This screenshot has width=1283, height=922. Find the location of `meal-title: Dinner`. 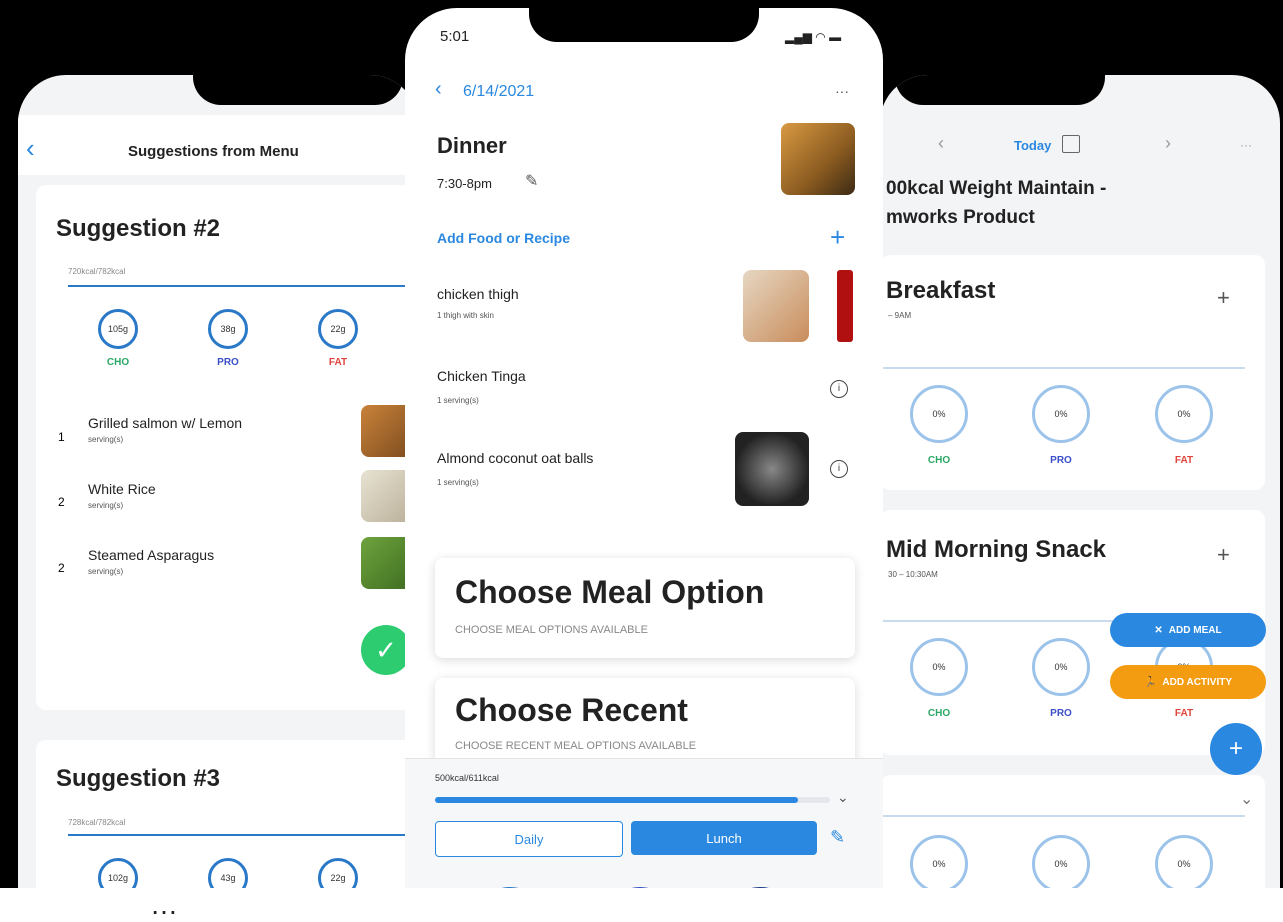

meal-title: Dinner is located at coordinates (472, 145).